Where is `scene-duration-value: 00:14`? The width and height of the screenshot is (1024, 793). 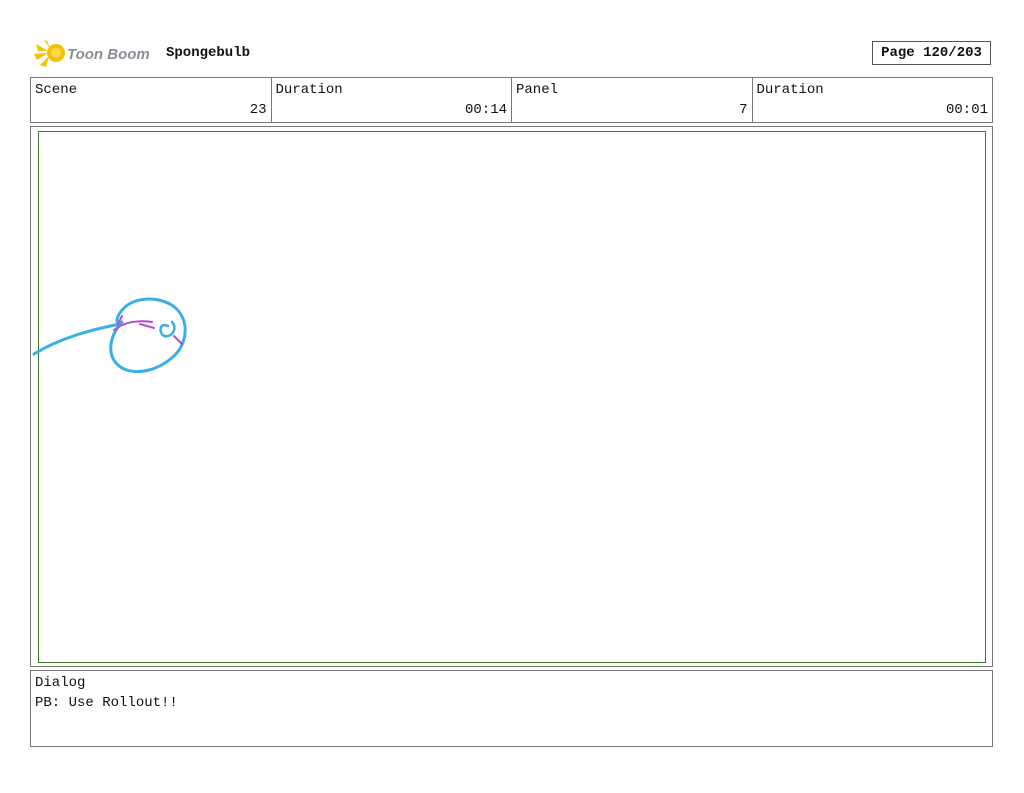
scene-duration-value: 00:14 is located at coordinates (485, 110).